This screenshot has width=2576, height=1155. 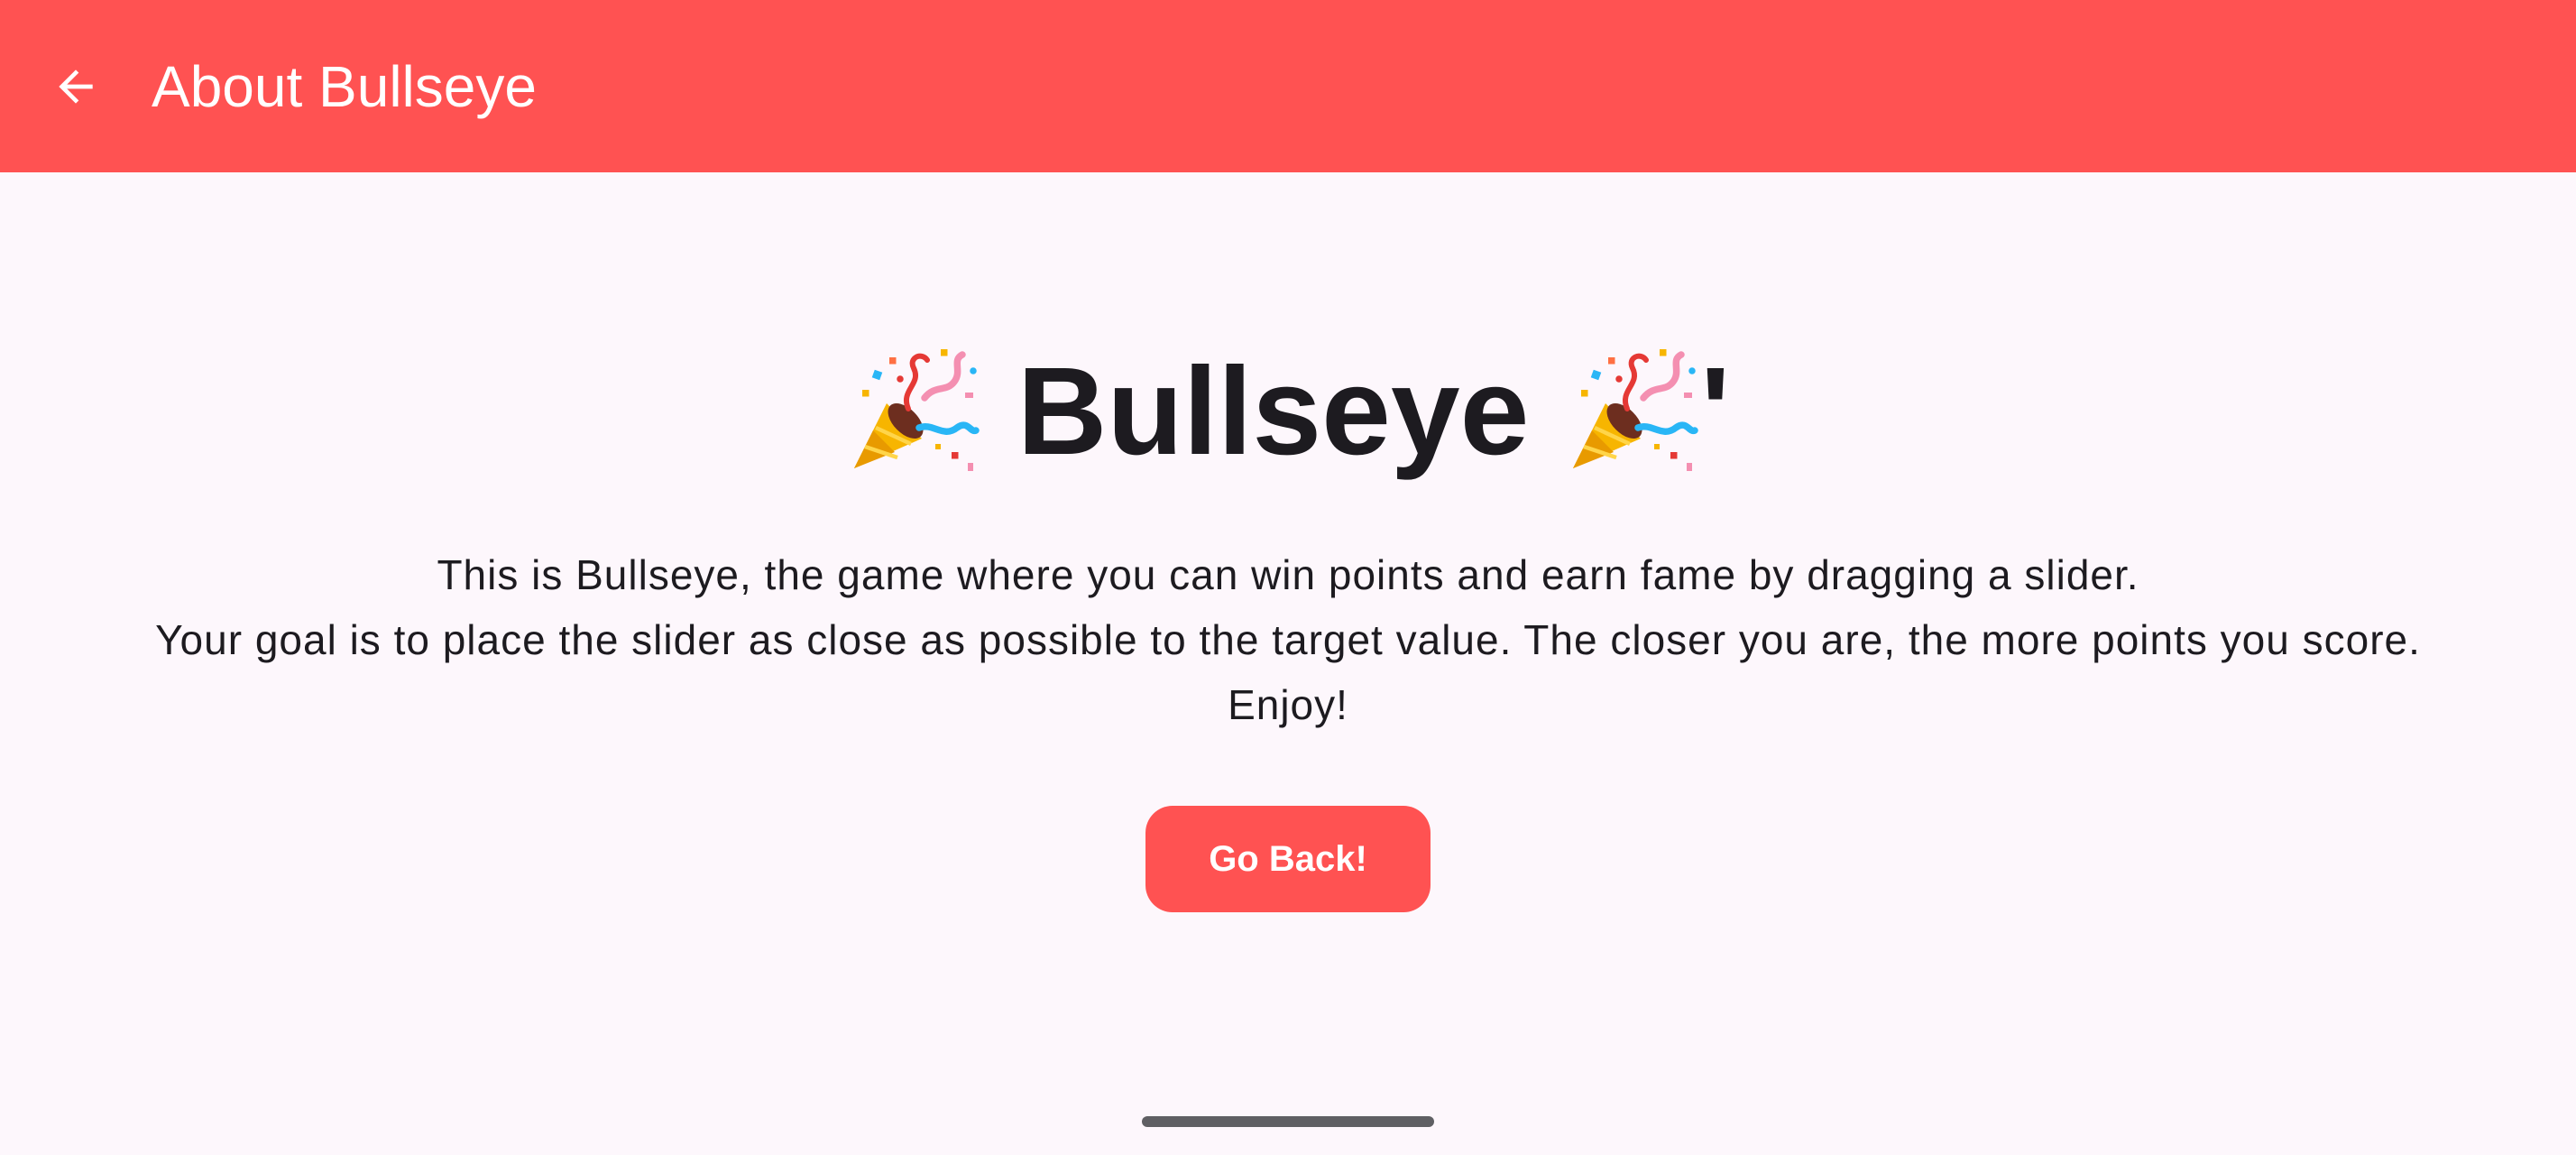 I want to click on heading-suffix: ', so click(x=1716, y=411).